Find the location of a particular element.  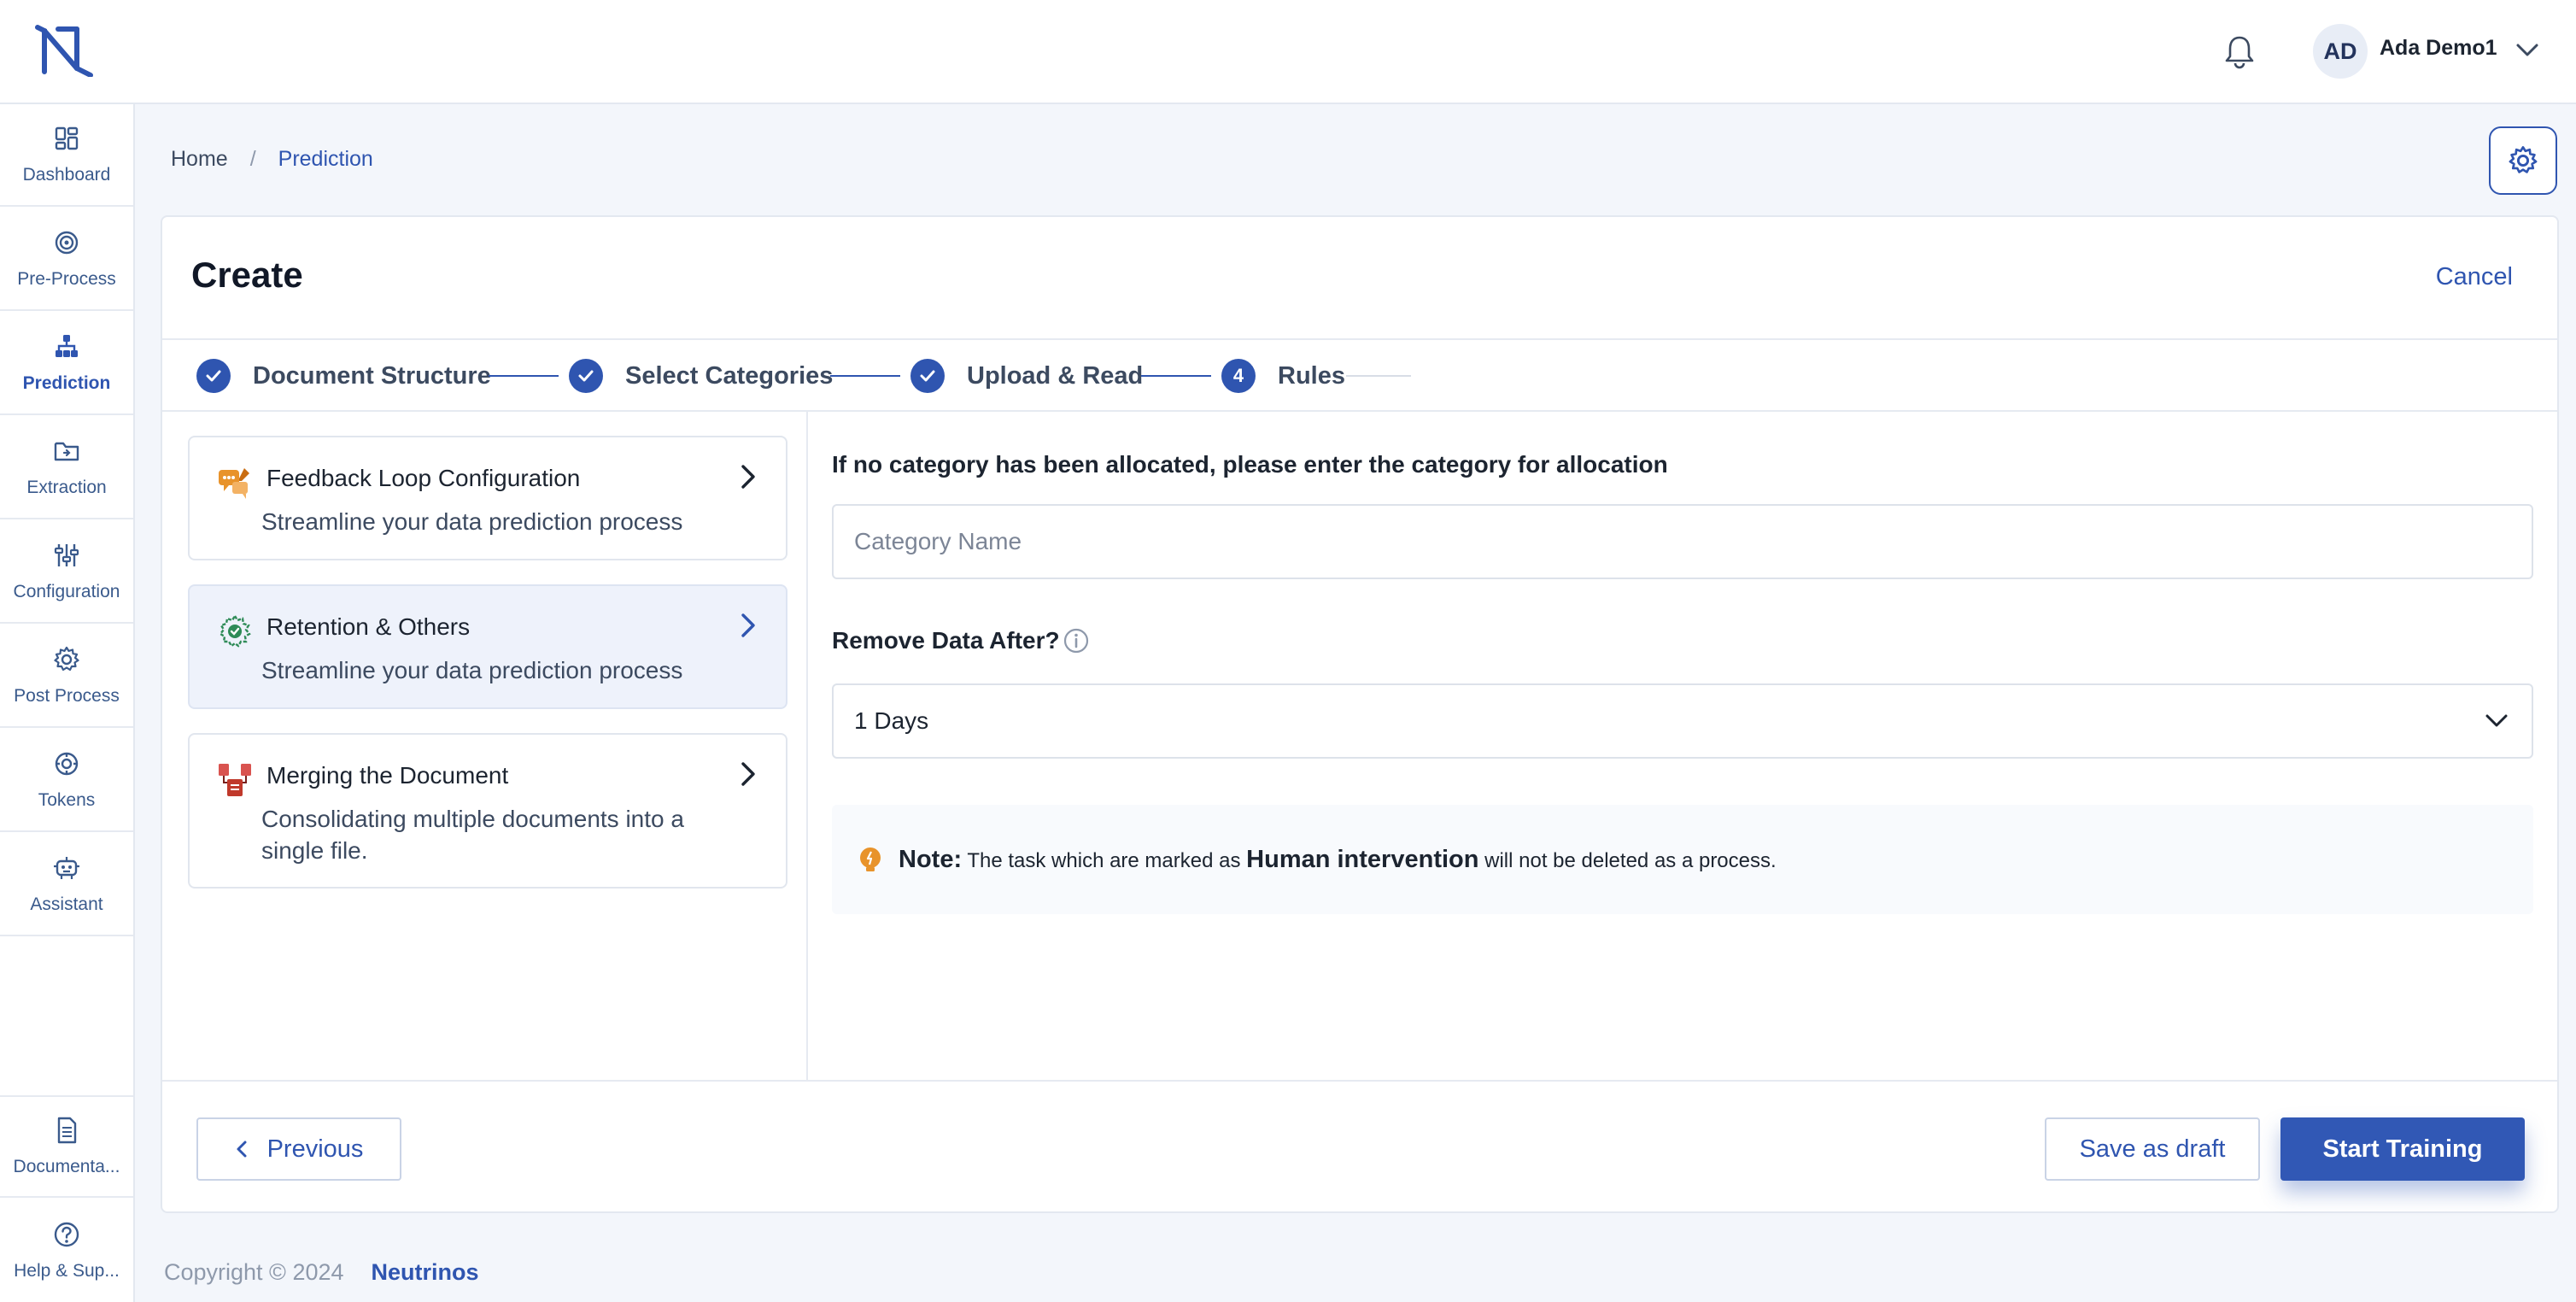

remove-data-select: 1 Days is located at coordinates (1682, 721).